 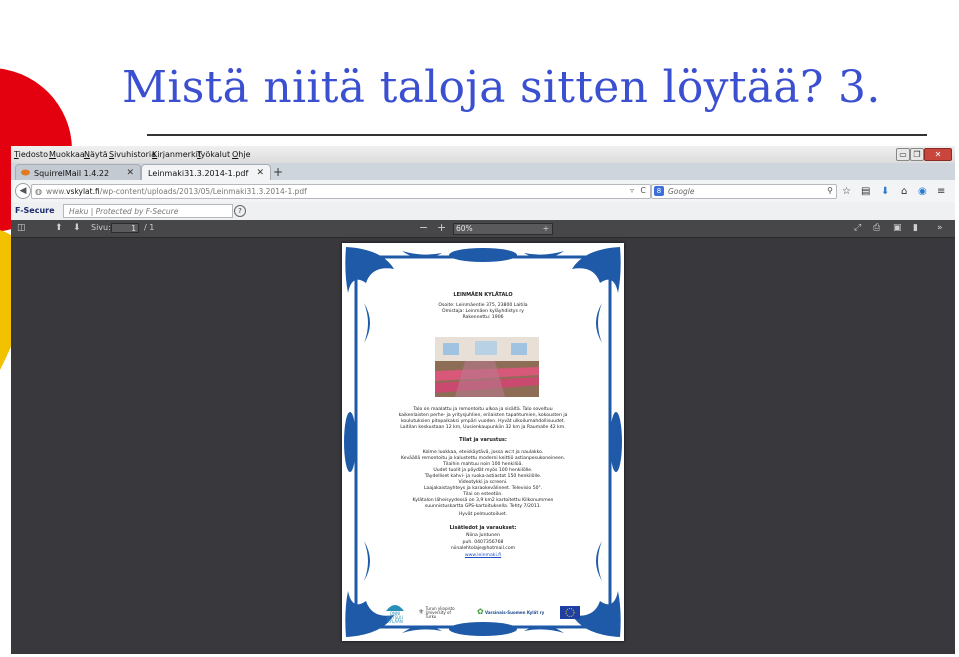 What do you see at coordinates (922, 191) in the screenshot?
I see `skype-icon: ◉` at bounding box center [922, 191].